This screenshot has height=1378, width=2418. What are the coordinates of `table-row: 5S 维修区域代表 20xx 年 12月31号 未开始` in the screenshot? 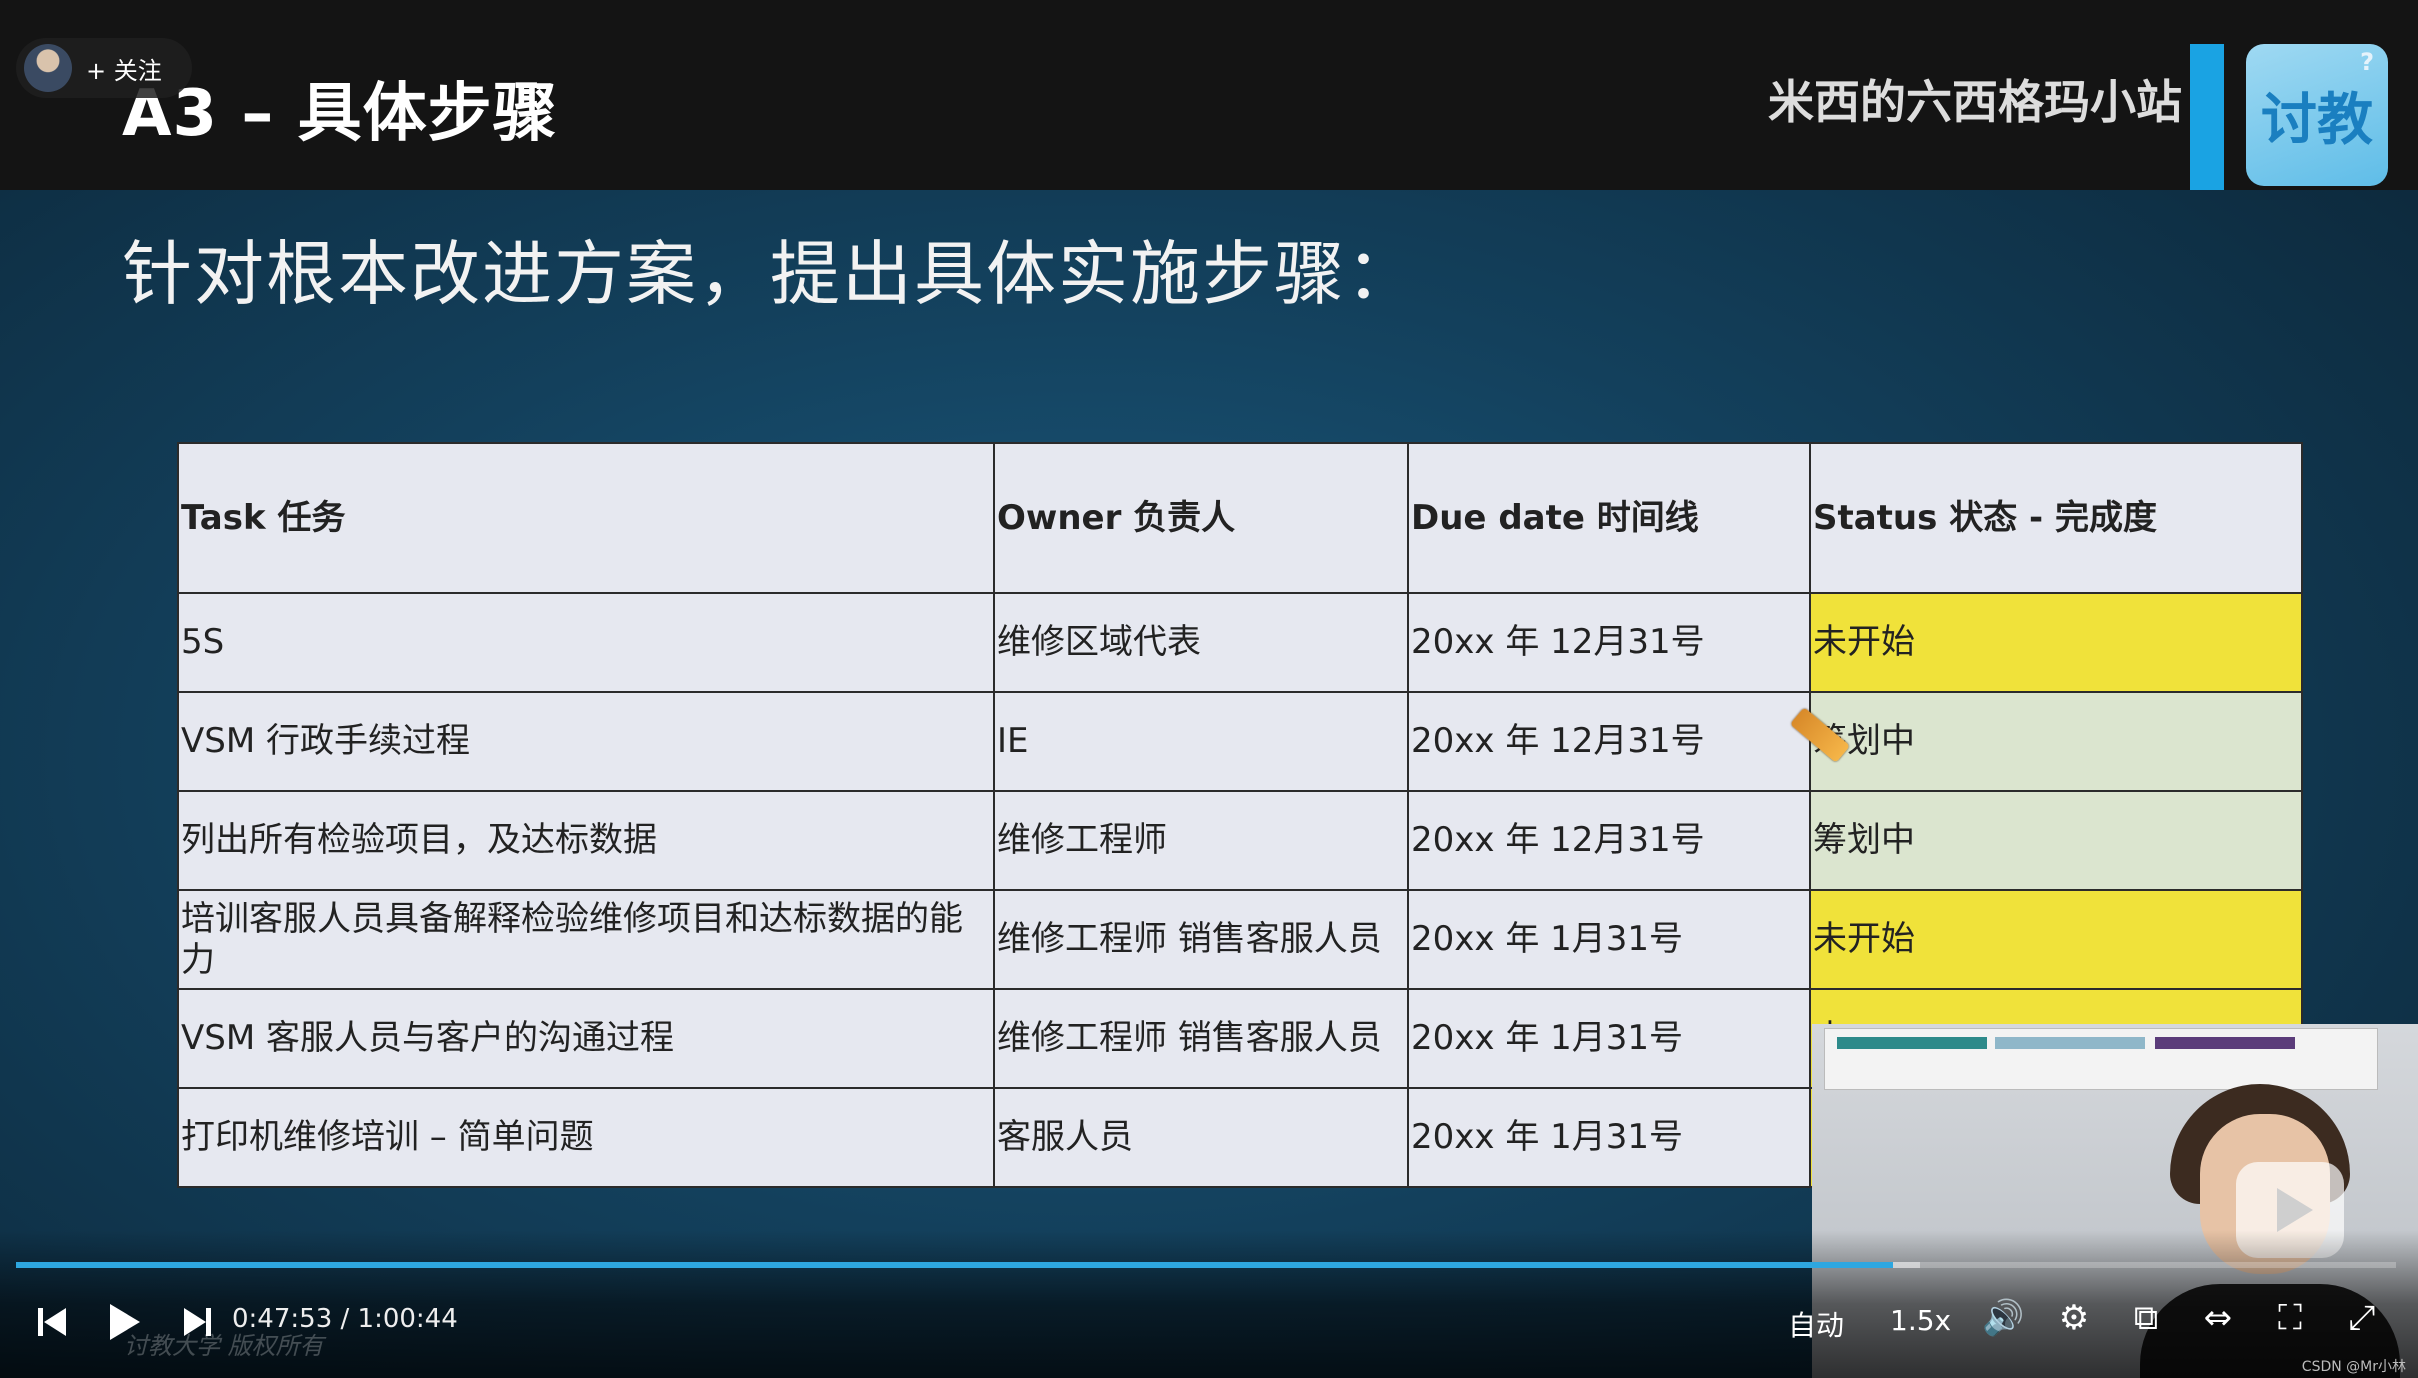 It's located at (1240, 642).